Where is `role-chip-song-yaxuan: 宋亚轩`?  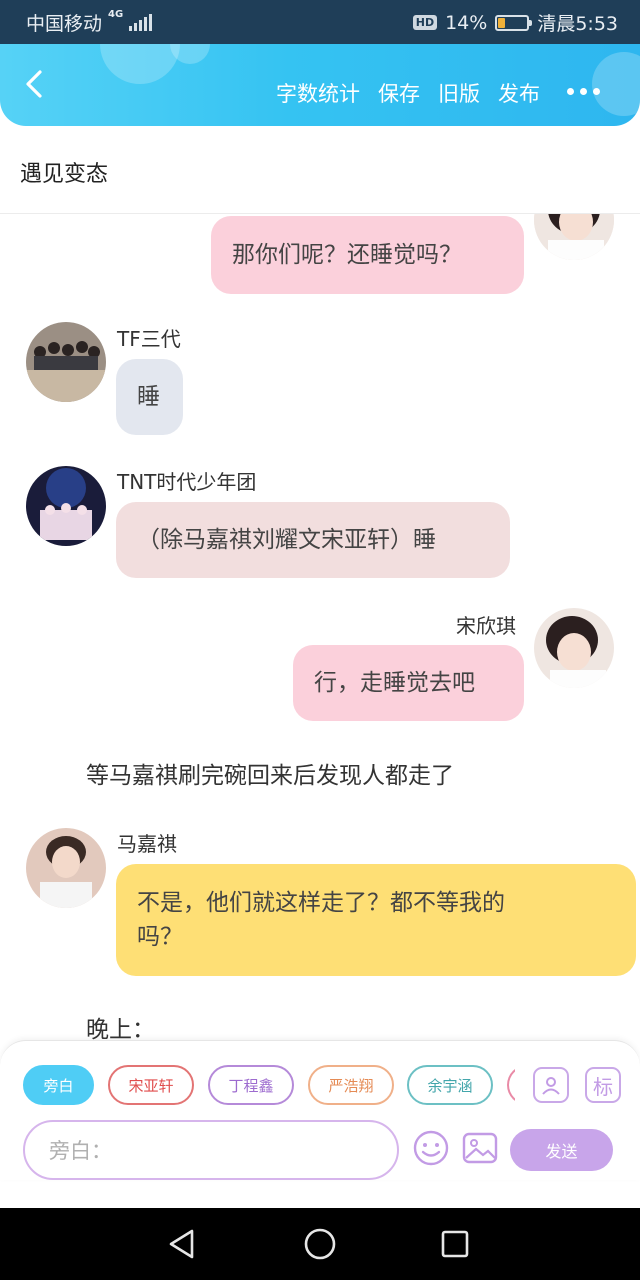
role-chip-song-yaxuan: 宋亚轩 is located at coordinates (151, 1085).